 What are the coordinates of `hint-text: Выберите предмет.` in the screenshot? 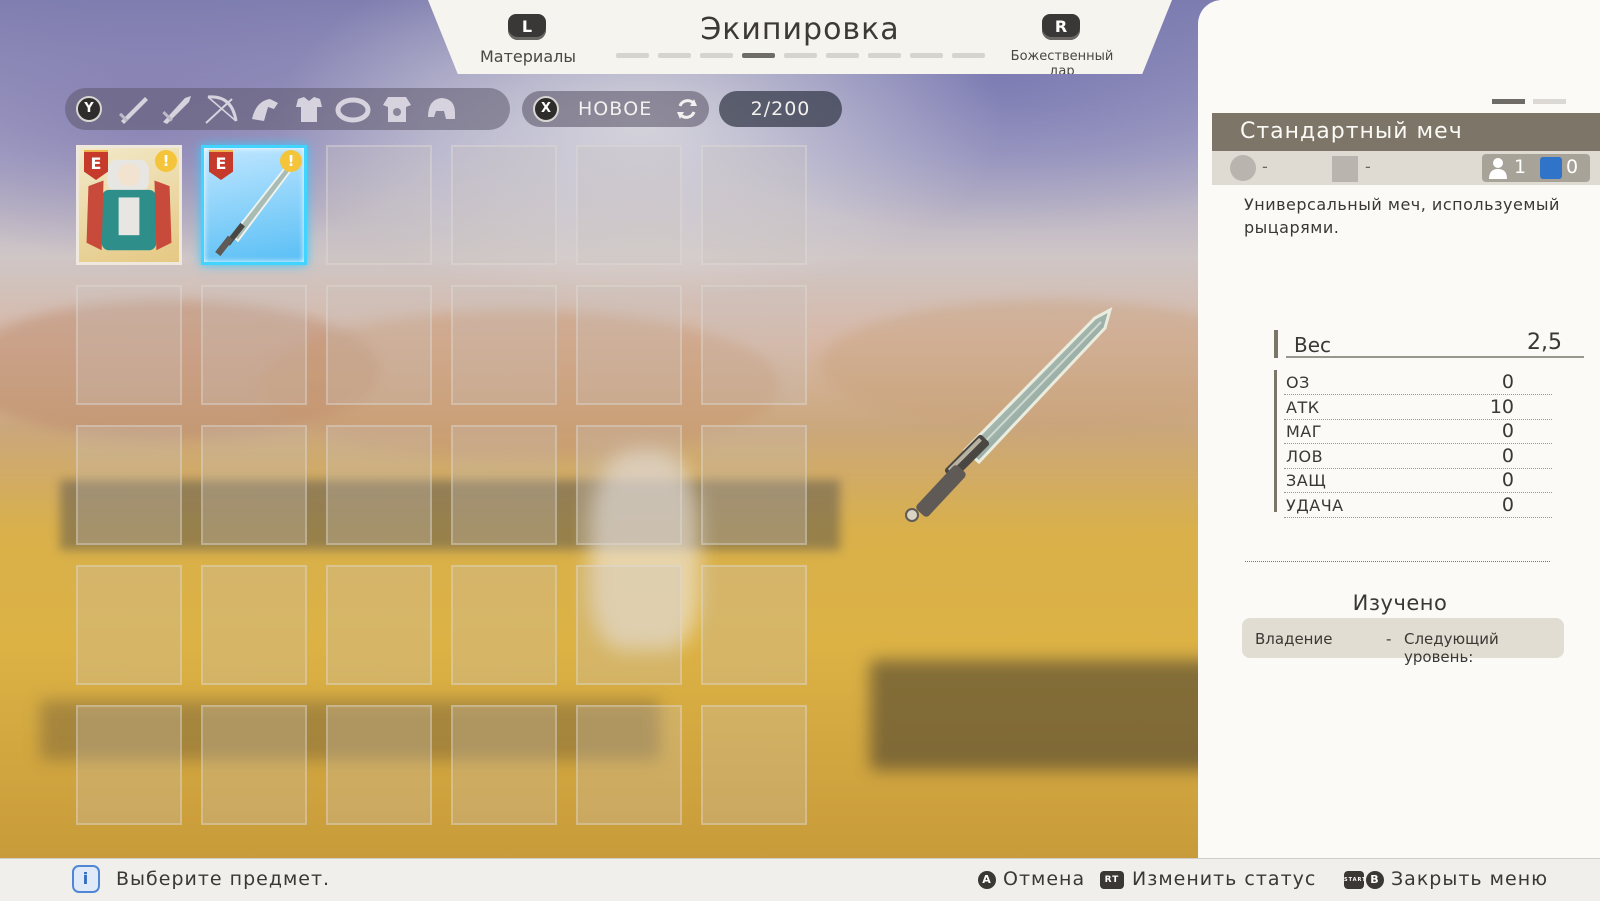 It's located at (223, 879).